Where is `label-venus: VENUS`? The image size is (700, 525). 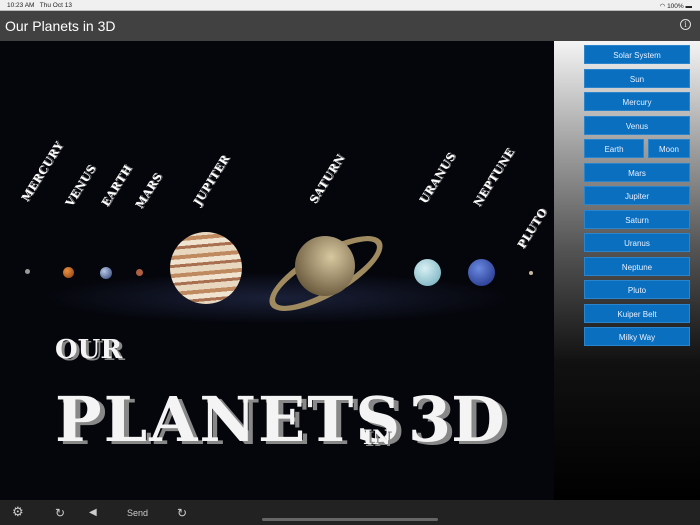
label-venus: VENUS is located at coordinates (80, 185).